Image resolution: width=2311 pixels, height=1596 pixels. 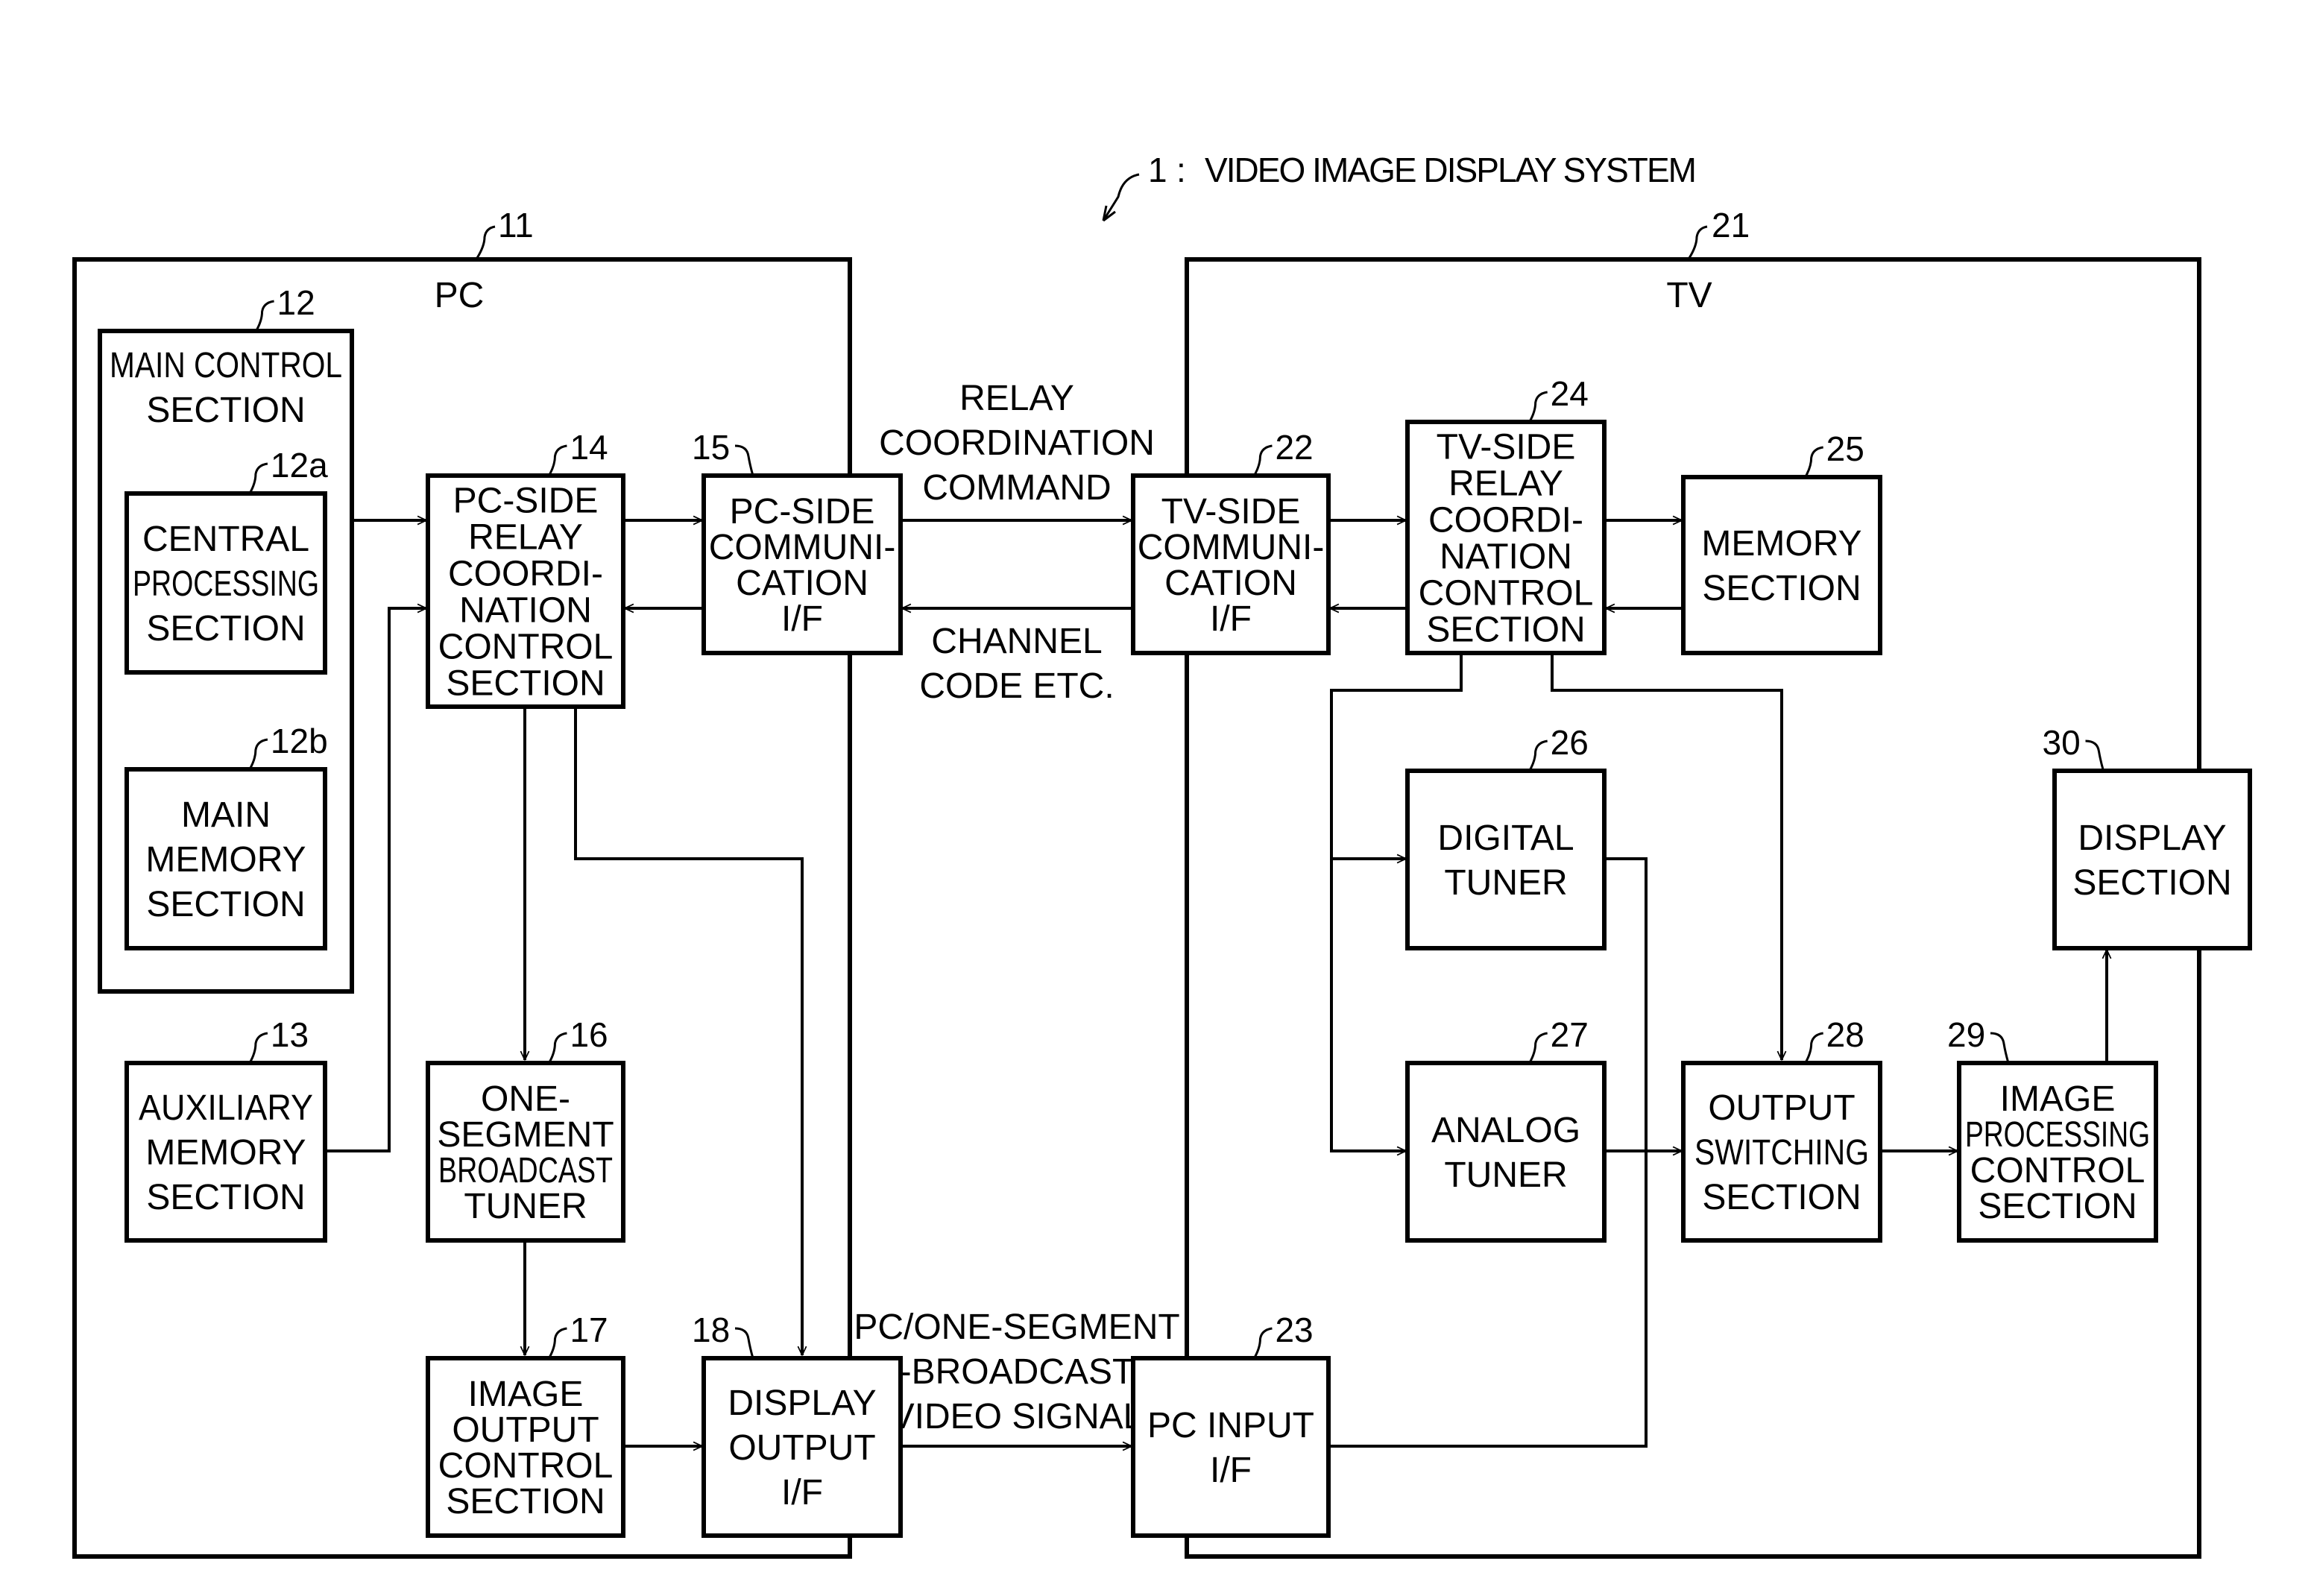 What do you see at coordinates (558, 1048) in the screenshot?
I see `one-segment-broadcast-tuner-ref-leader` at bounding box center [558, 1048].